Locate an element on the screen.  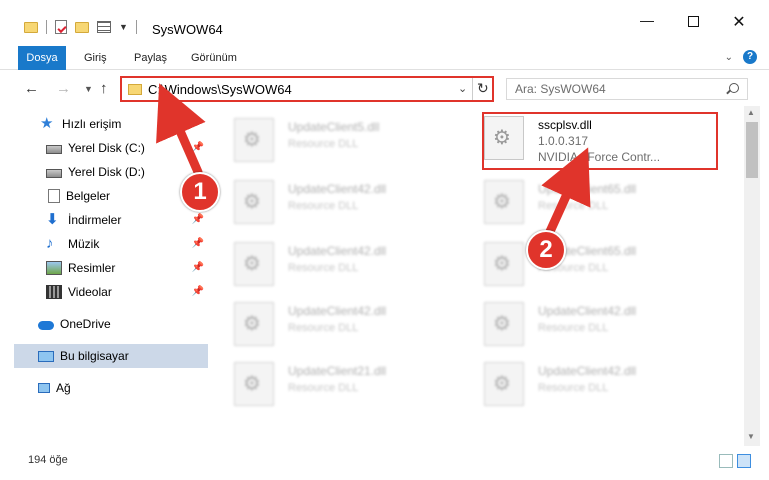
downloads-icon: ⬇ is located at coordinates (52, 219).